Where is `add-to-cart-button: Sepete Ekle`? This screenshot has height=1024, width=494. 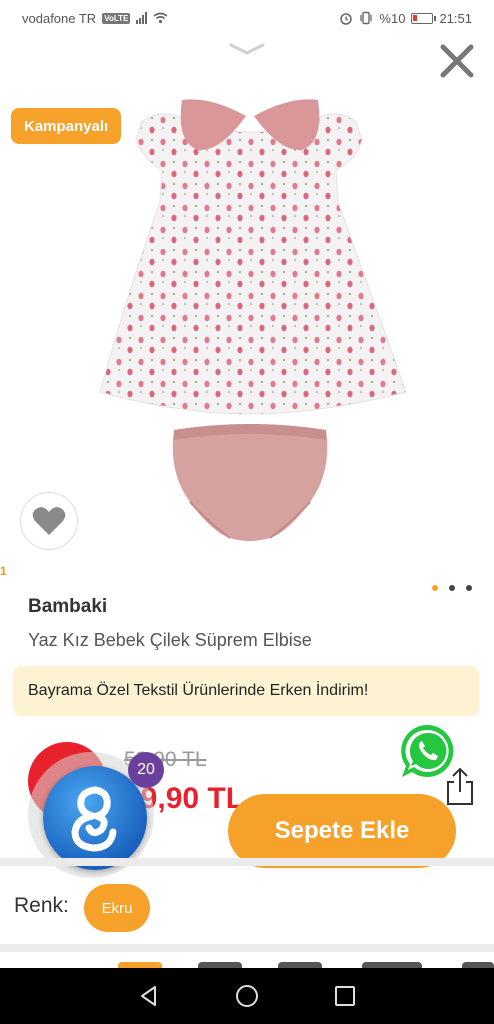
add-to-cart-button: Sepete Ekle is located at coordinates (342, 831).